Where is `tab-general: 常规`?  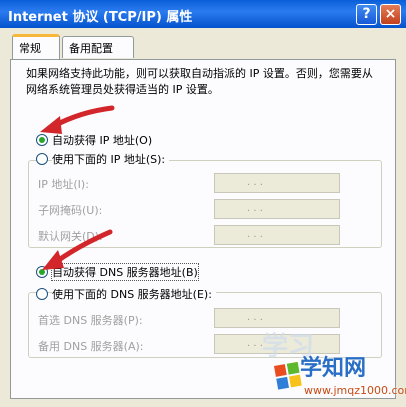
tab-general: 常规 is located at coordinates (36, 46).